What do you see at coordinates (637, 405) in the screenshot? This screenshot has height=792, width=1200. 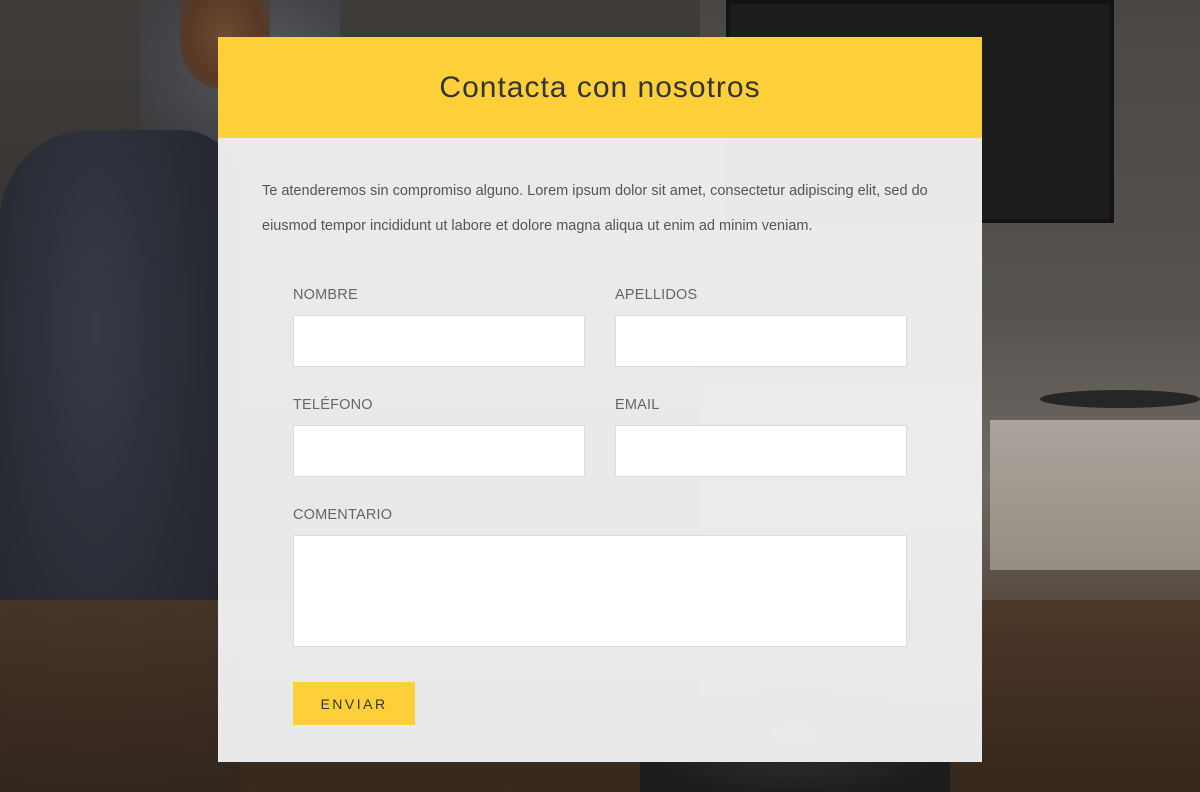 I see `email-label: EMAIL` at bounding box center [637, 405].